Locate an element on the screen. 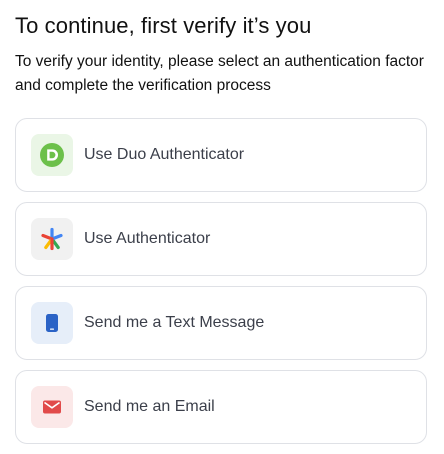 The width and height of the screenshot is (444, 454). option-label: Use Authenticator is located at coordinates (147, 238).